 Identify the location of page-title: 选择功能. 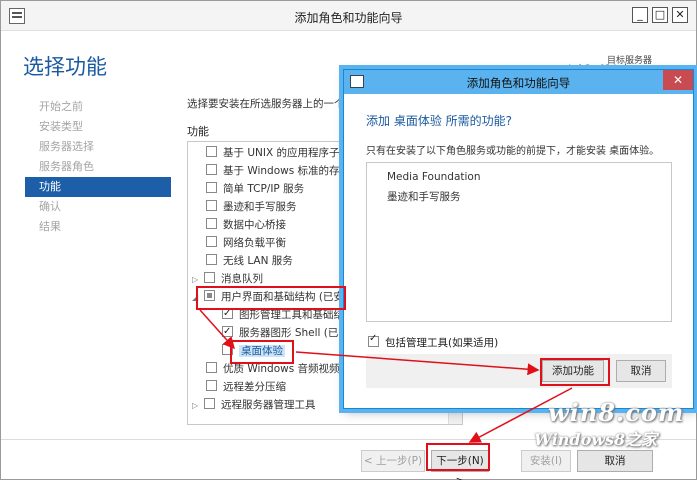
(65, 67).